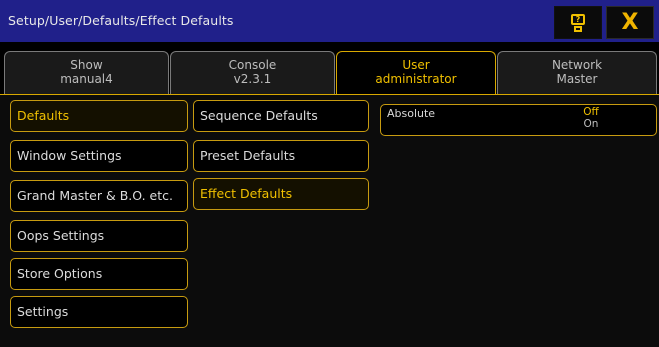 This screenshot has width=659, height=347. I want to click on tab-user: User administrator, so click(416, 72).